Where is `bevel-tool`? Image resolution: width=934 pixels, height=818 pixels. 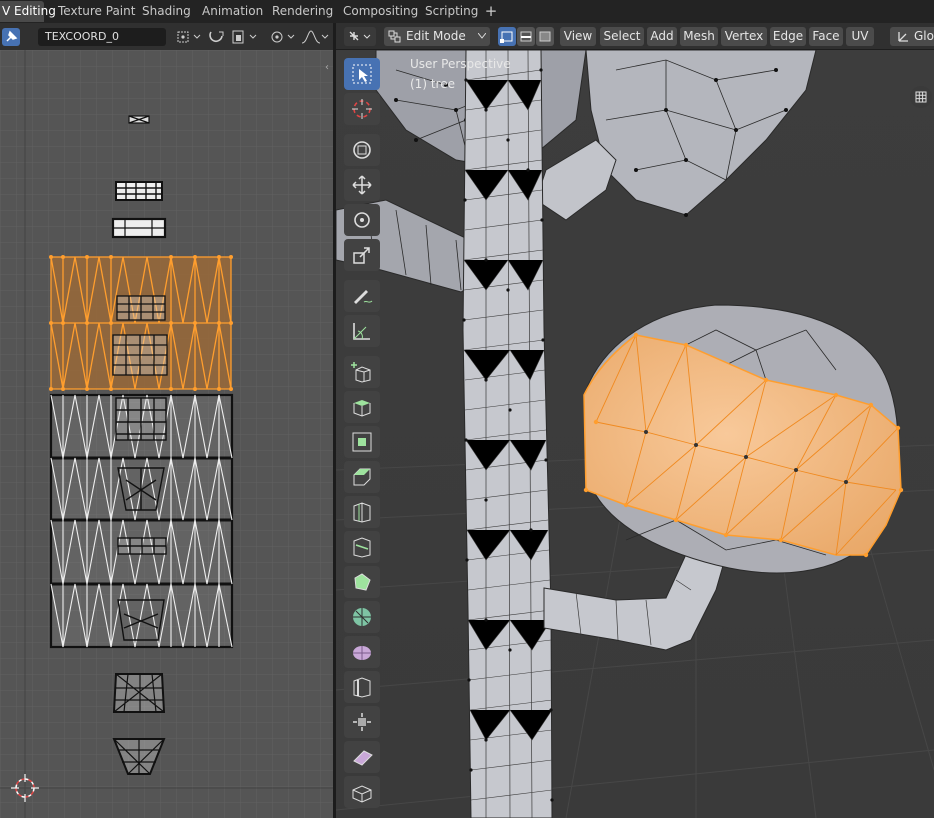 bevel-tool is located at coordinates (362, 477).